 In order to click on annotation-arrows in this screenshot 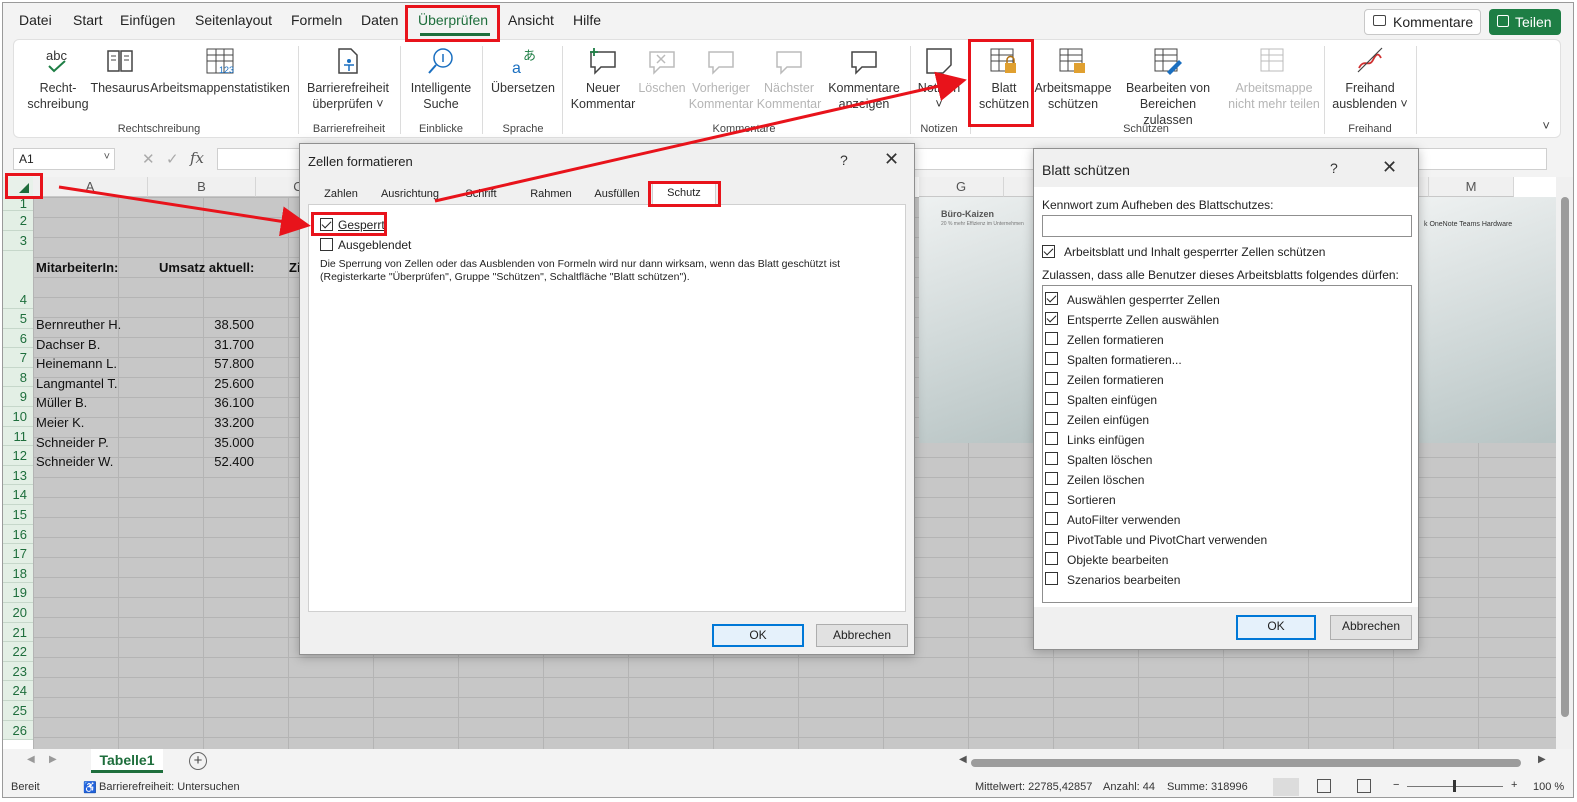, I will do `click(512, 154)`.